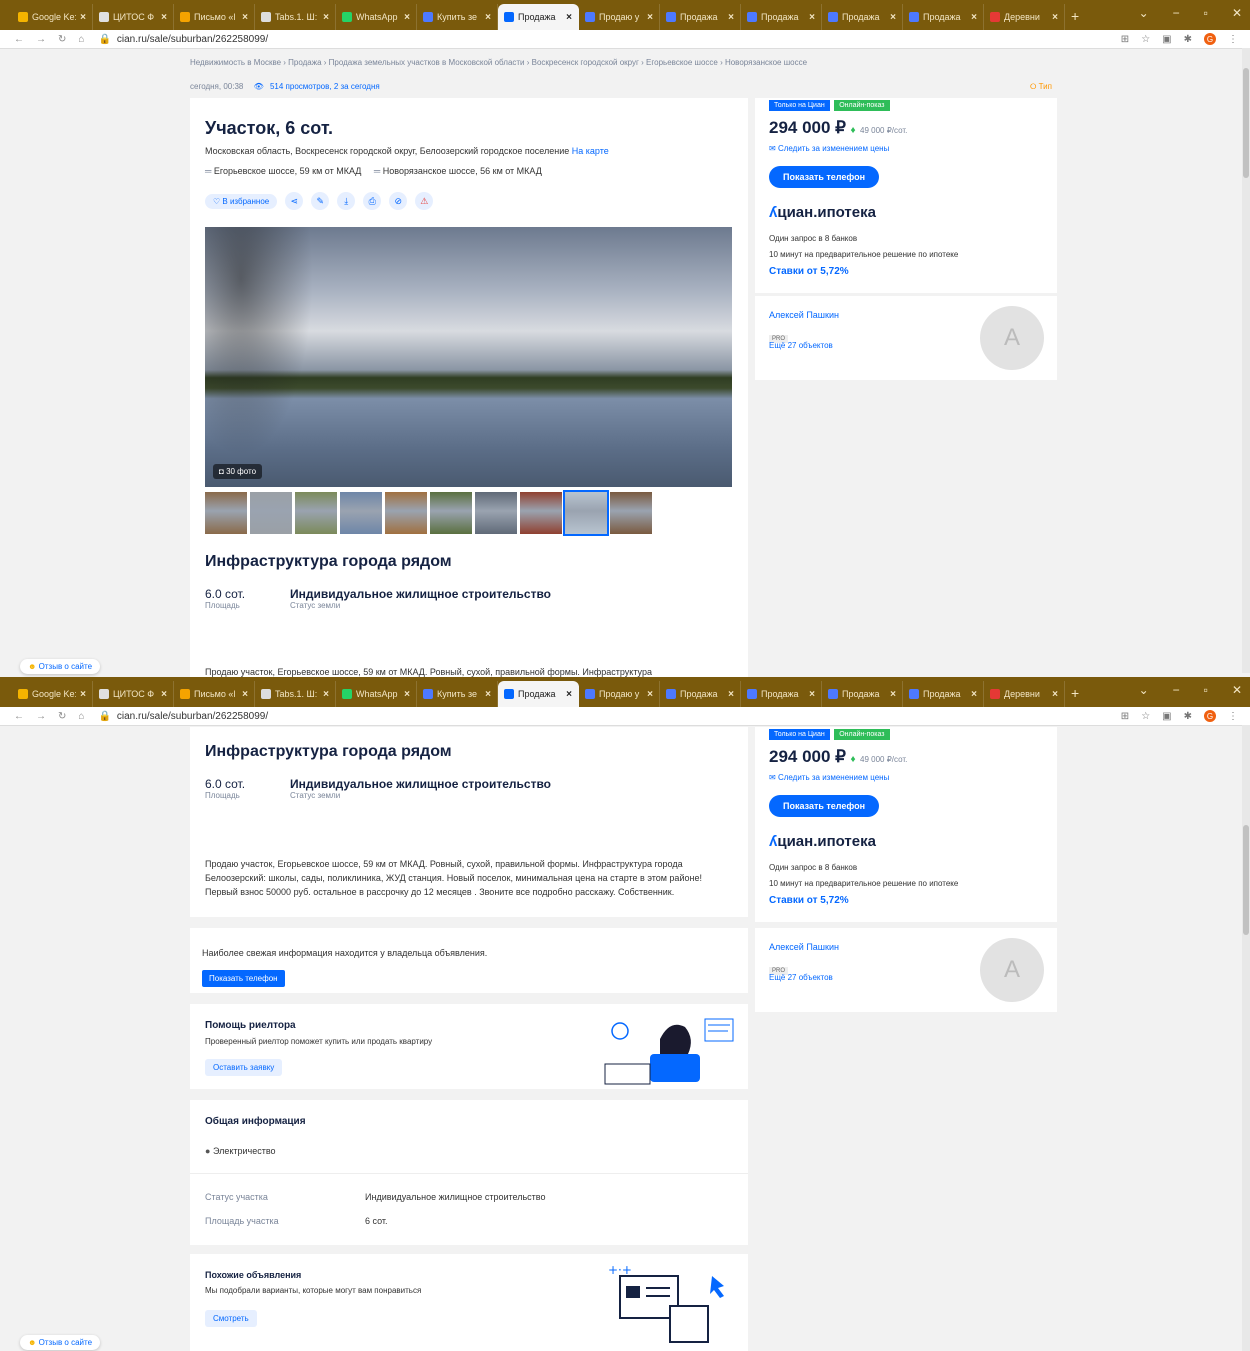 The image size is (1250, 1351). What do you see at coordinates (1166, 39) in the screenshot?
I see `extension-icon: ▣` at bounding box center [1166, 39].